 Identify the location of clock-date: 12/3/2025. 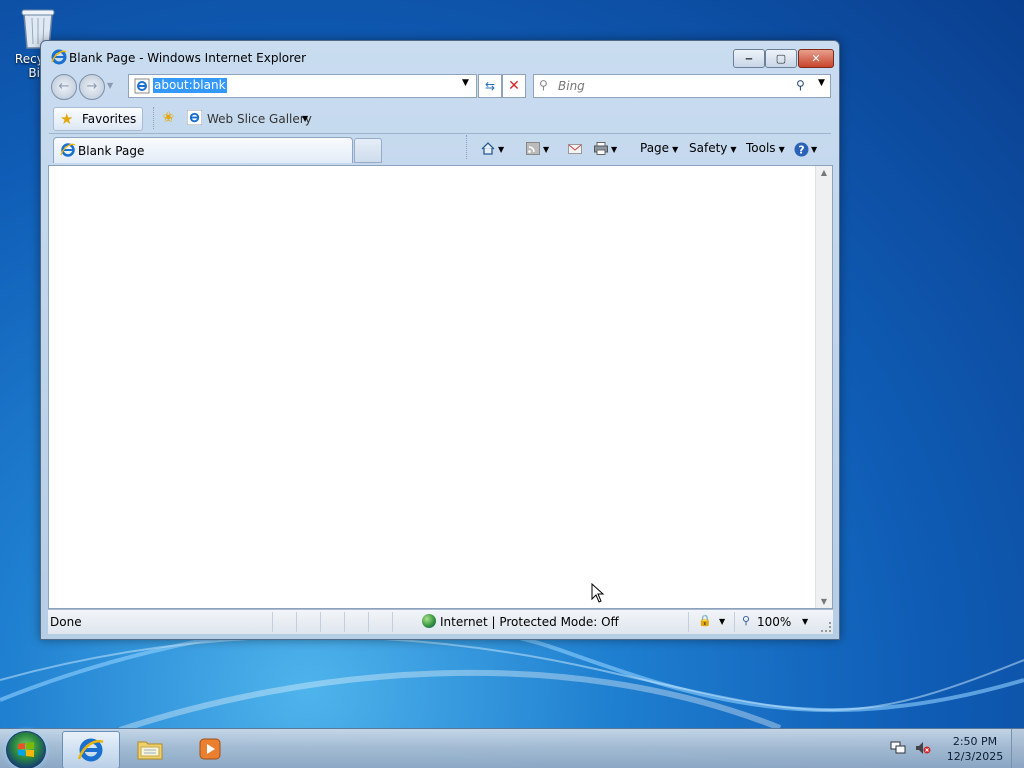
(975, 756).